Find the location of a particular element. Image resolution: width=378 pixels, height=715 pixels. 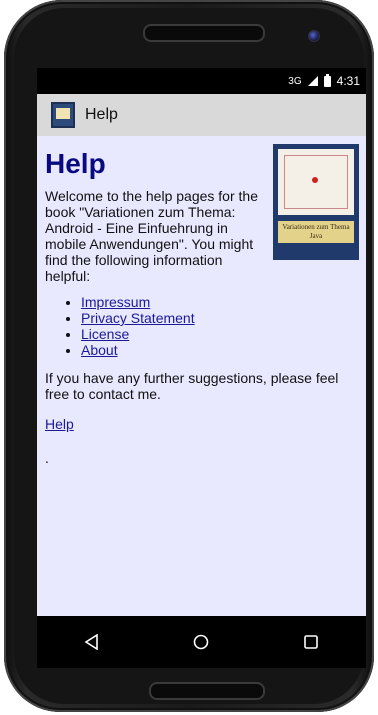

book-cover-dot is located at coordinates (315, 180).